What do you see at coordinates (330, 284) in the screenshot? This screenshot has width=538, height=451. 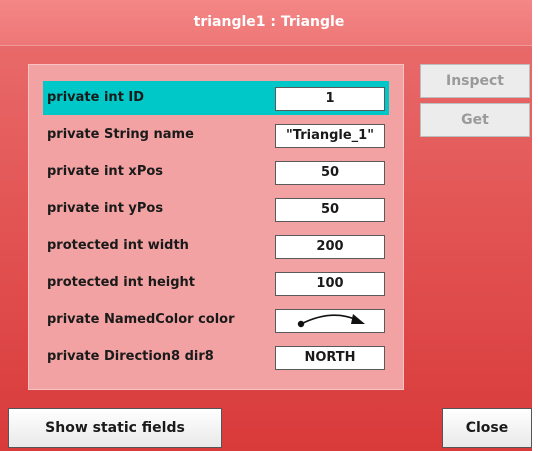 I see `field-value: 100` at bounding box center [330, 284].